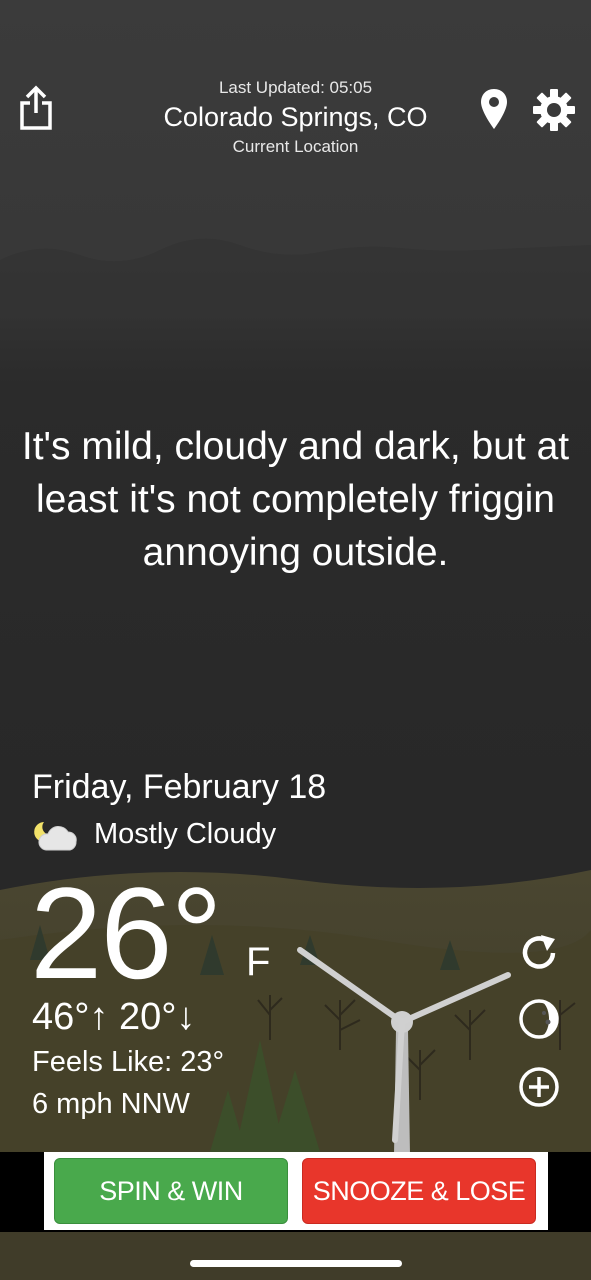 The width and height of the screenshot is (591, 1280). What do you see at coordinates (148, 1017) in the screenshot?
I see `low-temp: 20°` at bounding box center [148, 1017].